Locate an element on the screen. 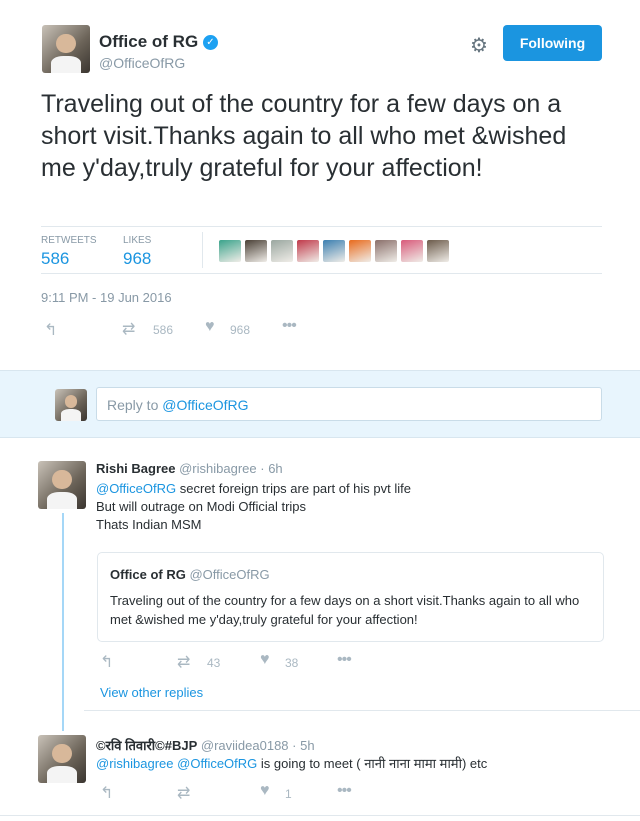 Image resolution: width=640 pixels, height=821 pixels. quoted-handle: @OfficeOfRG is located at coordinates (229, 574).